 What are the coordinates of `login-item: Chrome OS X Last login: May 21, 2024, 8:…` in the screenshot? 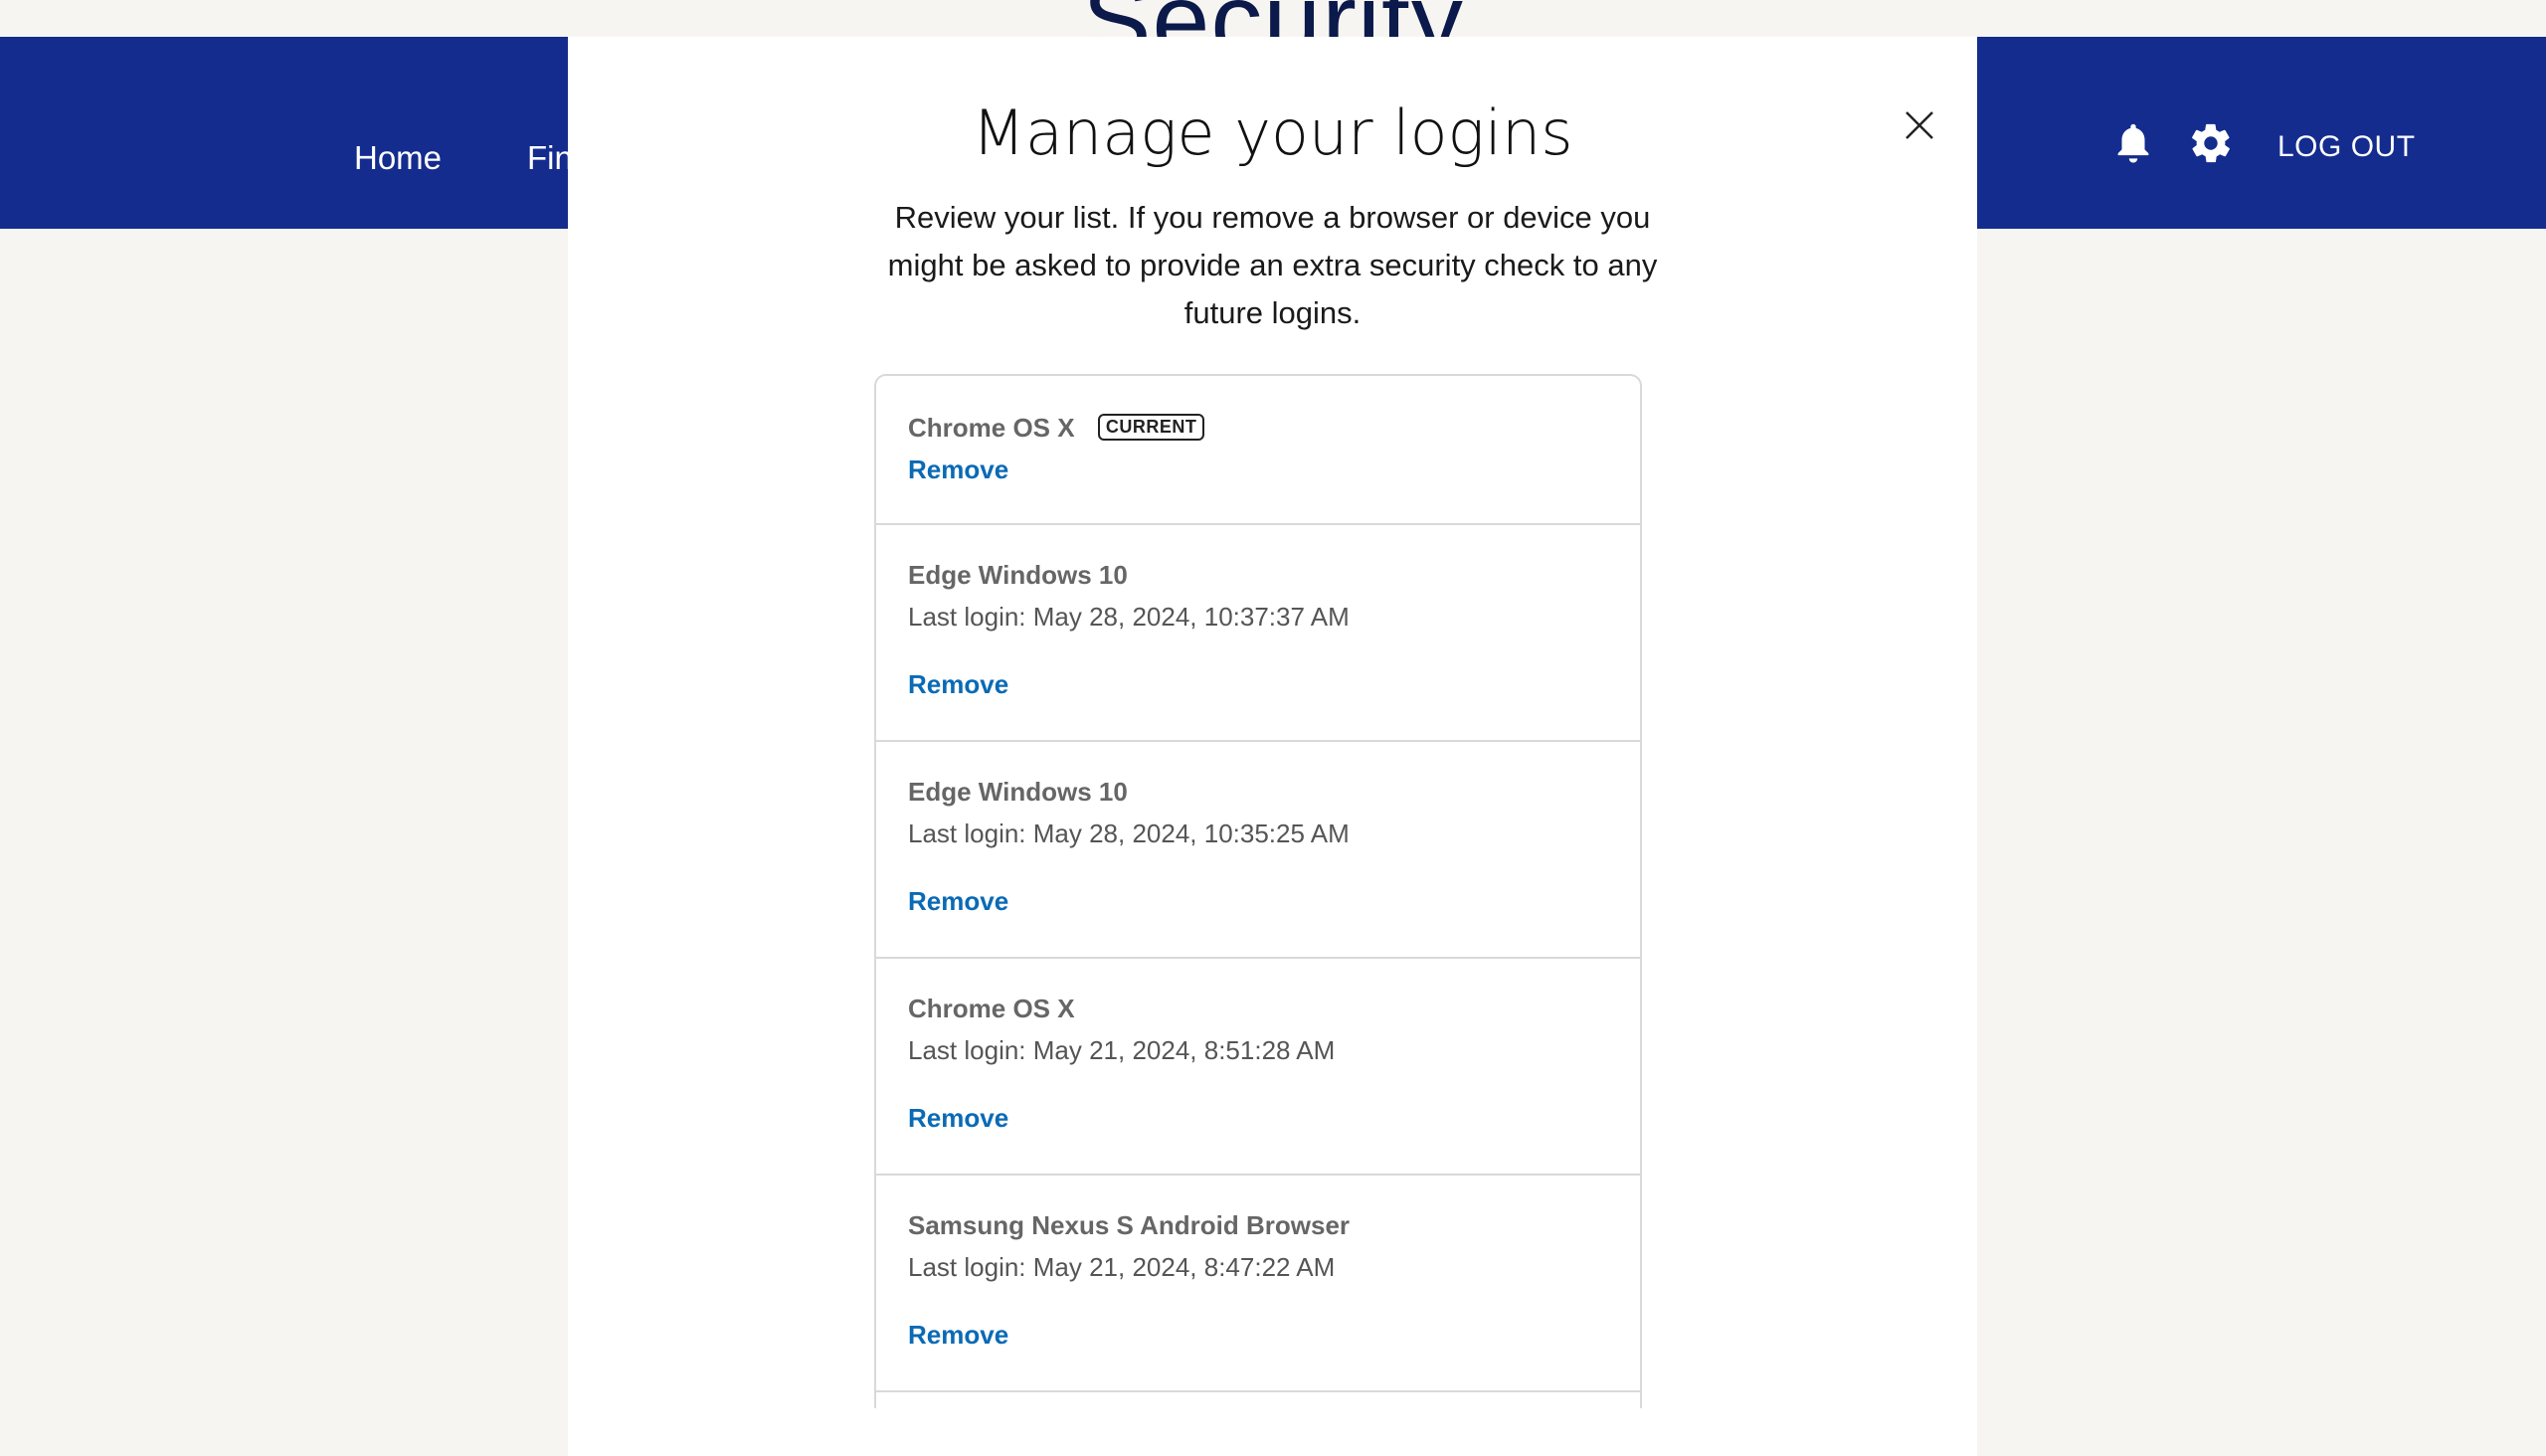 It's located at (1258, 1067).